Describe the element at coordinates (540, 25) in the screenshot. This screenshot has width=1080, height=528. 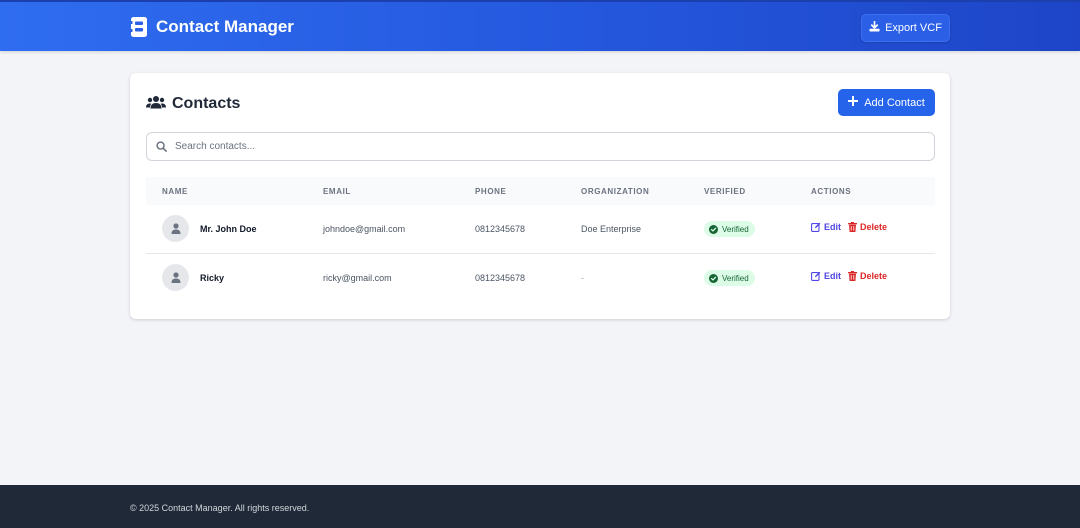
I see `top-navbar: Contact Manager Export VCF` at that location.